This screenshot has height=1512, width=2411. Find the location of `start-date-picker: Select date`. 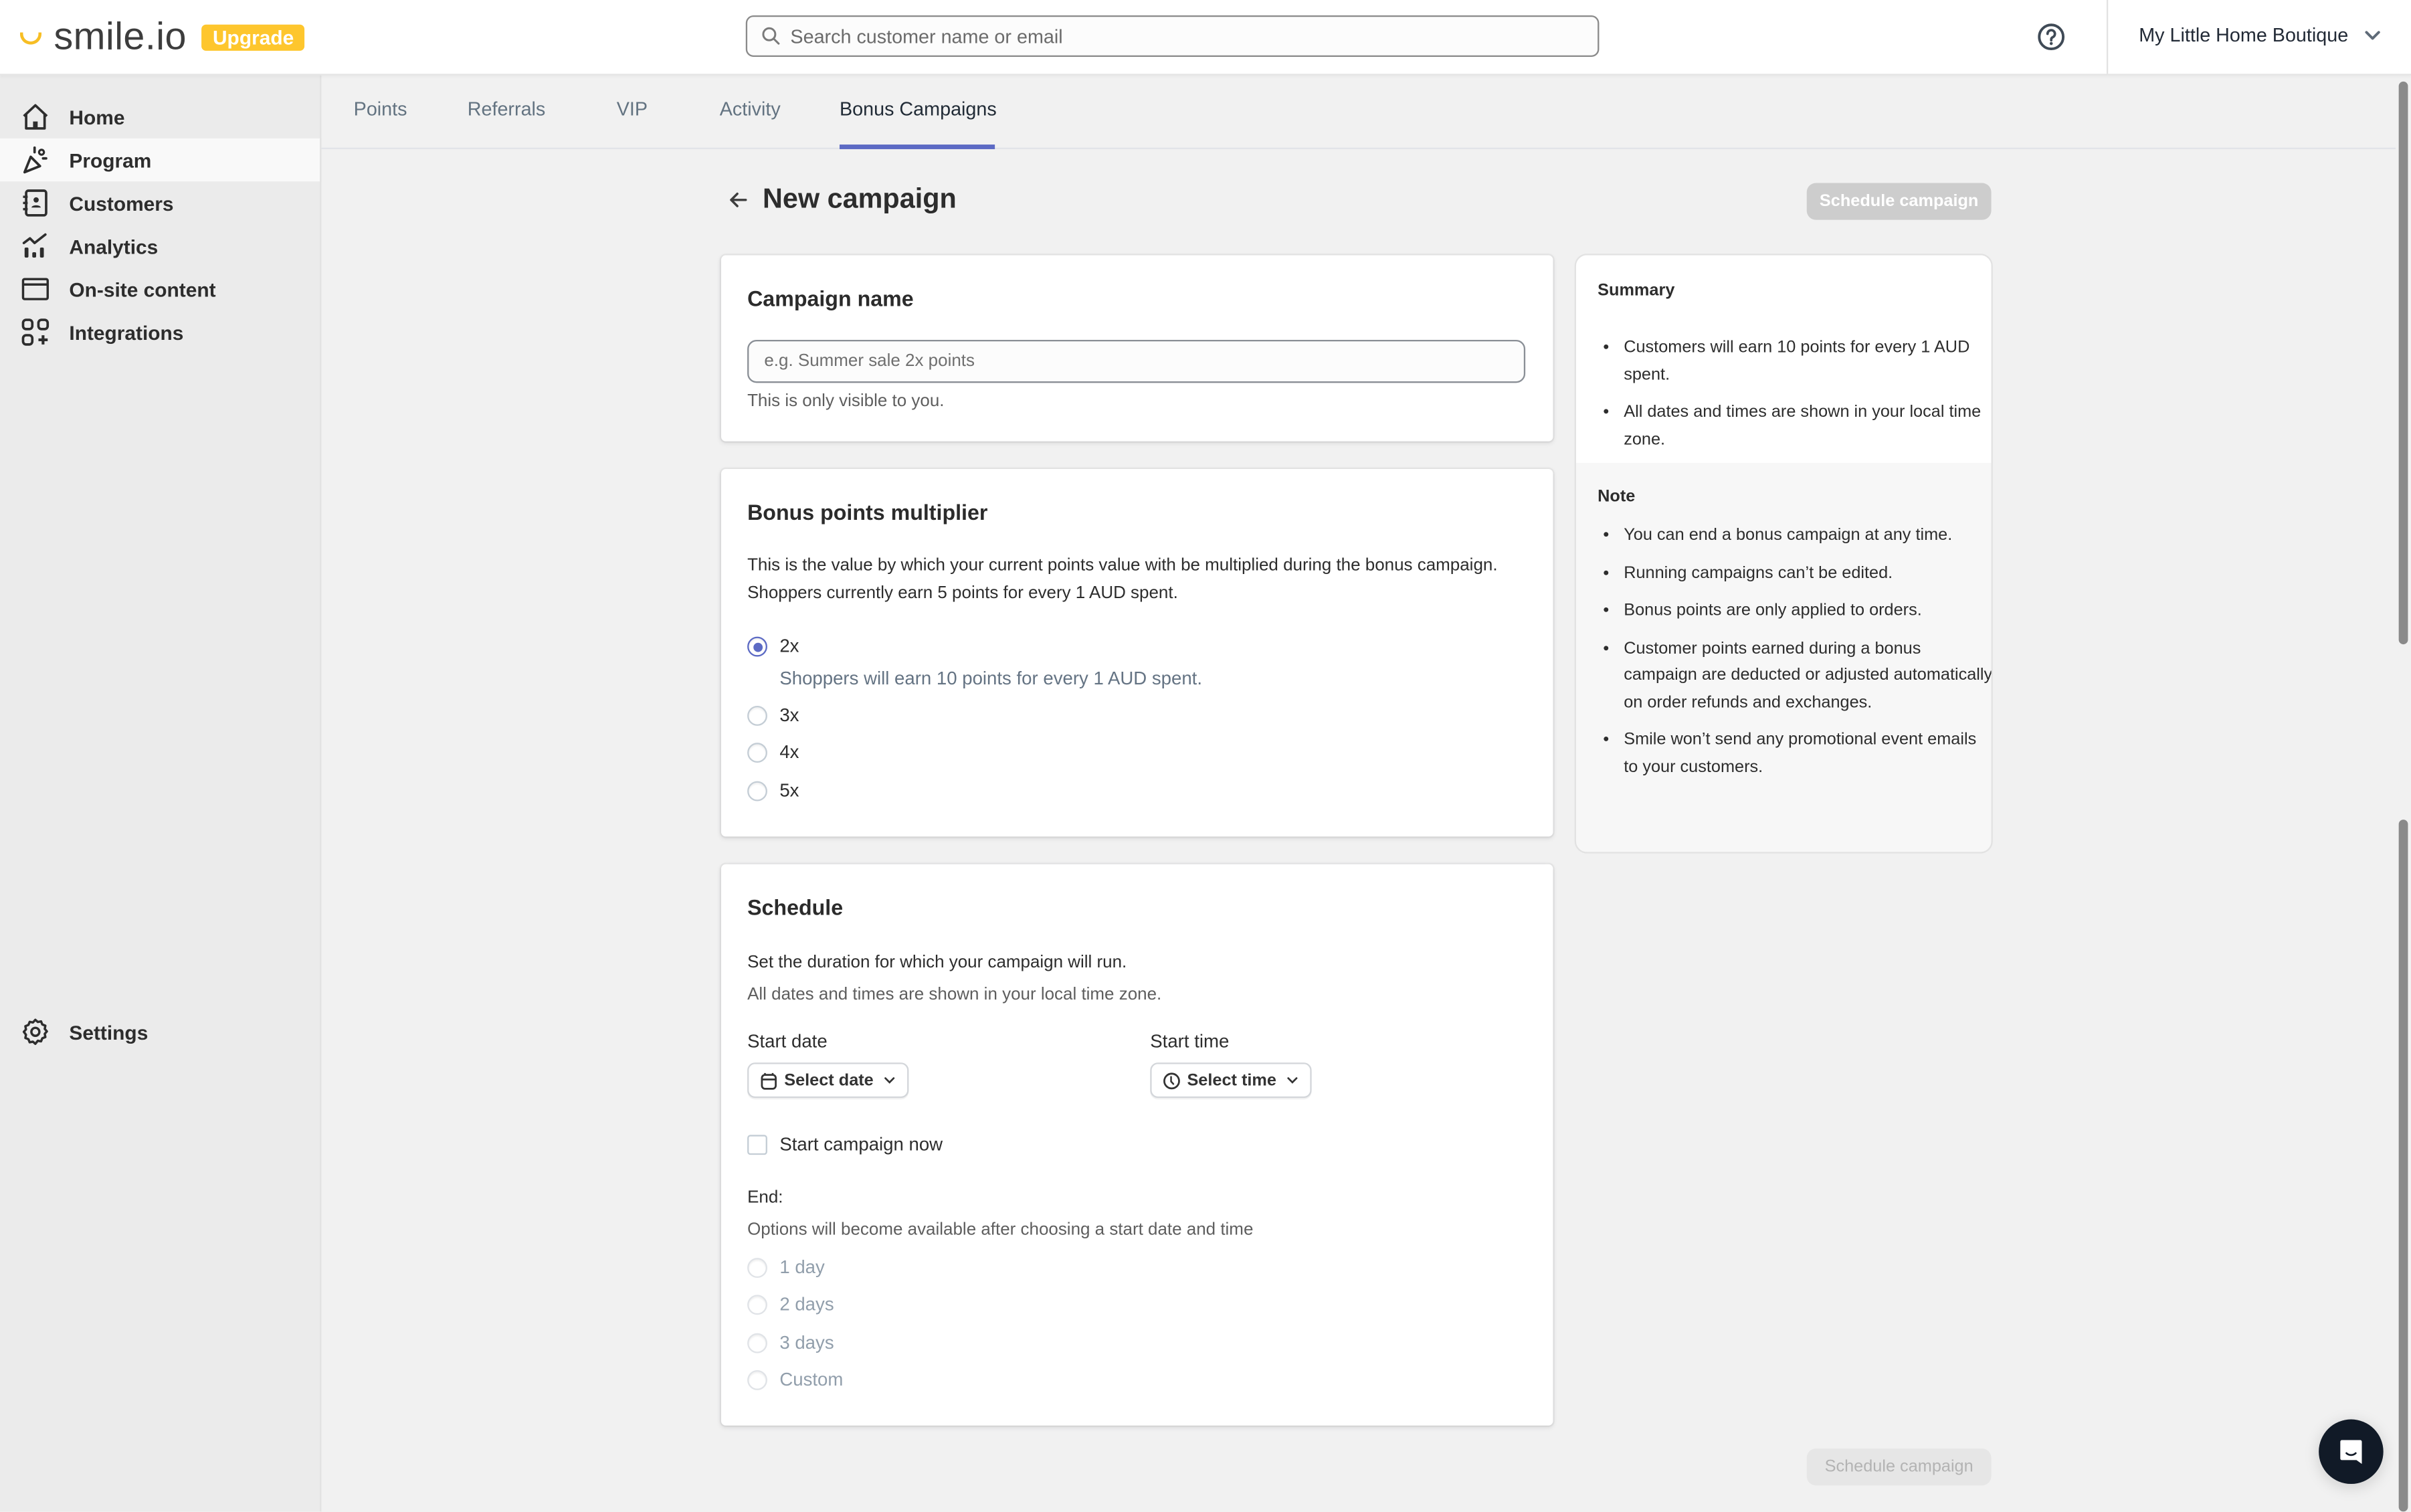

start-date-picker: Select date is located at coordinates (828, 1080).